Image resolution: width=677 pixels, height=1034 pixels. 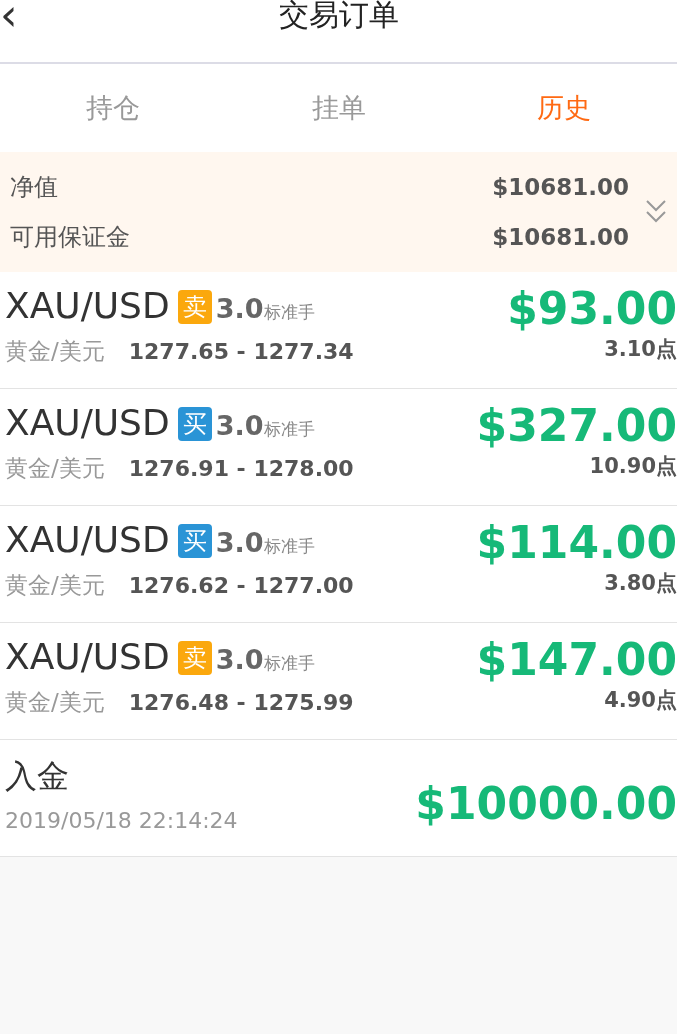 I want to click on summary-label: 可用保证金, so click(x=70, y=237).